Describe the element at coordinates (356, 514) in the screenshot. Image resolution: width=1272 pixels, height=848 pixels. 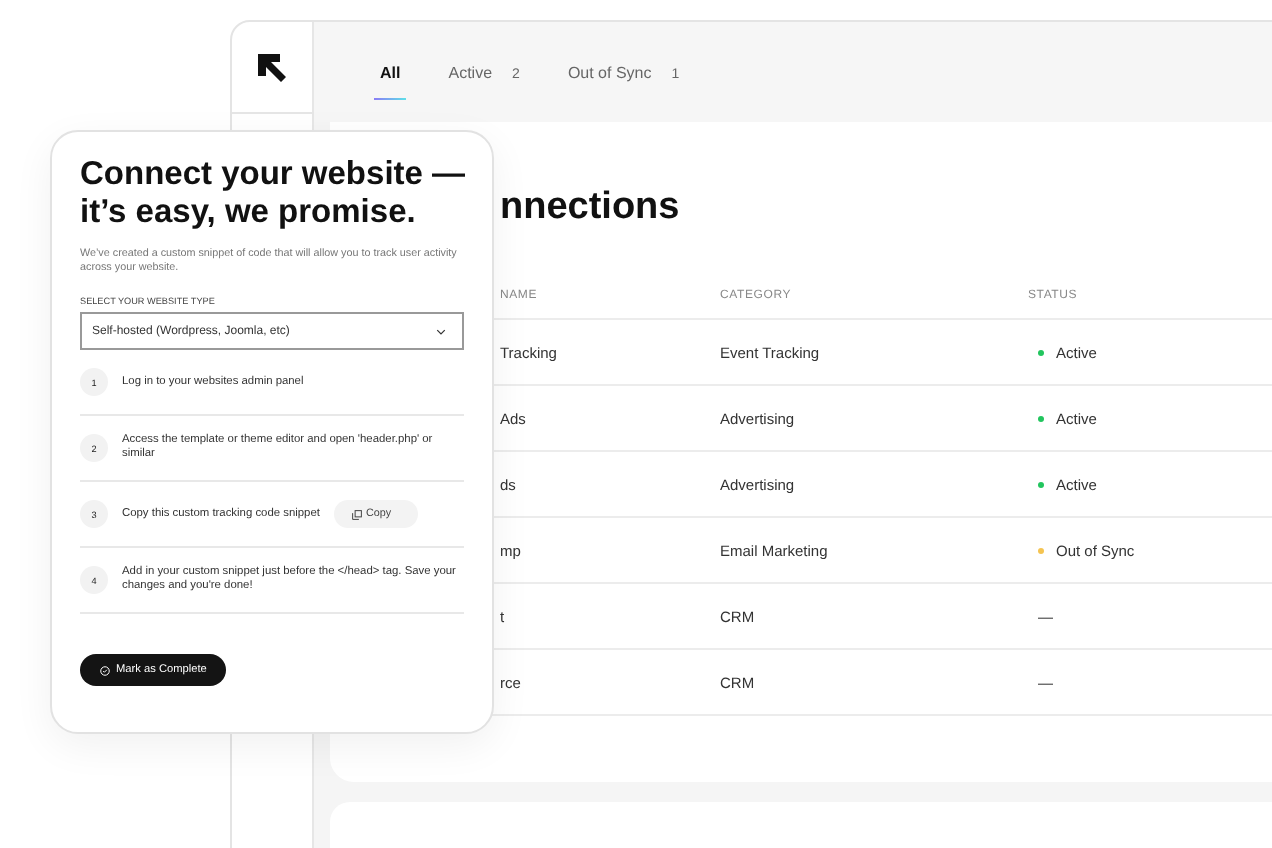
I see `copy-icon` at that location.